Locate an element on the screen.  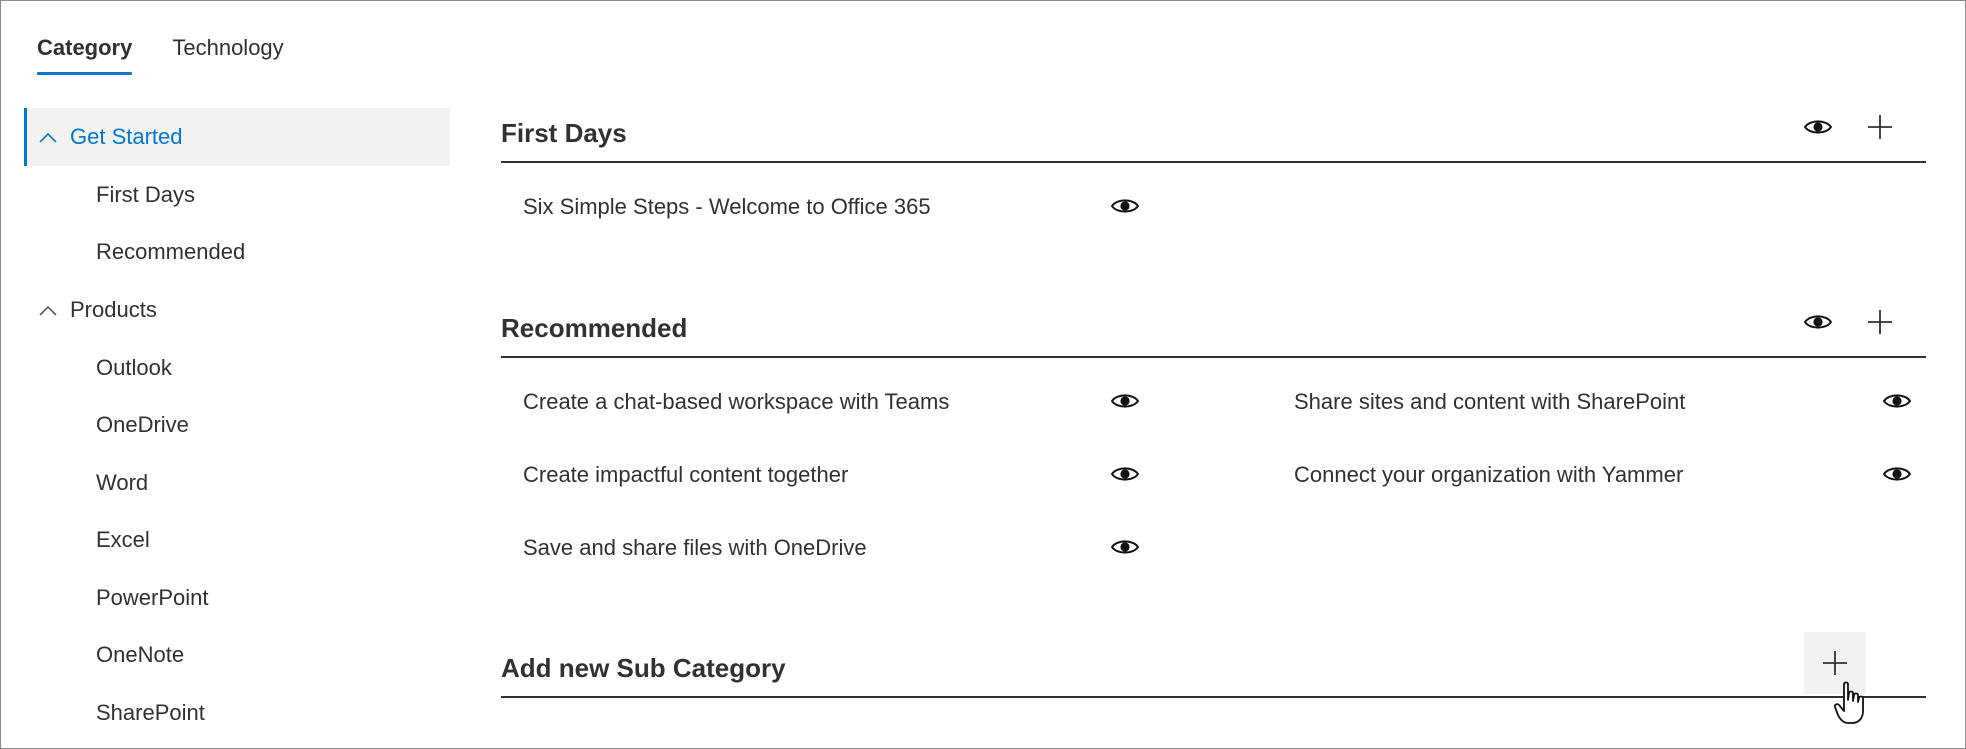
tab-bar: Category Technology is located at coordinates (180, 52).